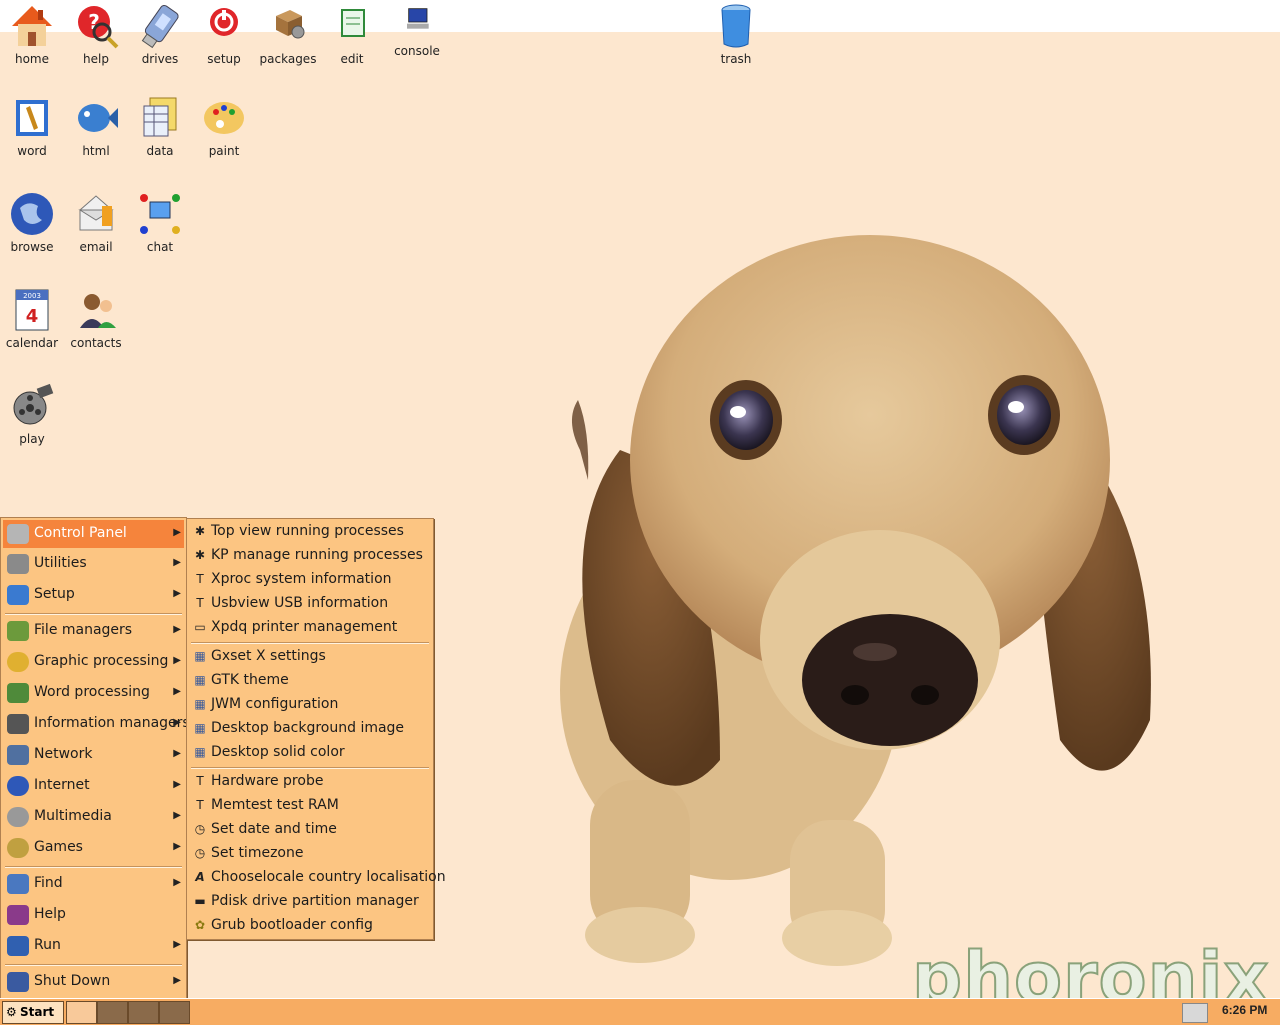 The height and width of the screenshot is (1025, 1280). What do you see at coordinates (32, 126) in the screenshot?
I see `desktop-icon-word: word` at bounding box center [32, 126].